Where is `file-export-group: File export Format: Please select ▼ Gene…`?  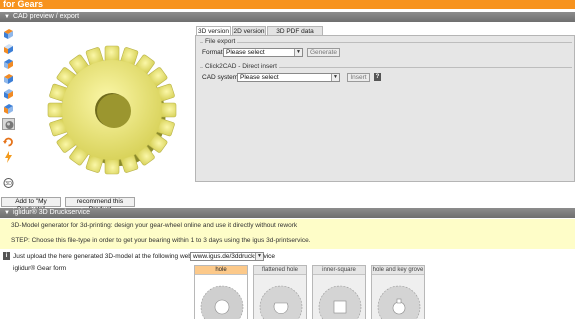
file-export-group: File export Format: Please select ▼ Gene… is located at coordinates (386, 49).